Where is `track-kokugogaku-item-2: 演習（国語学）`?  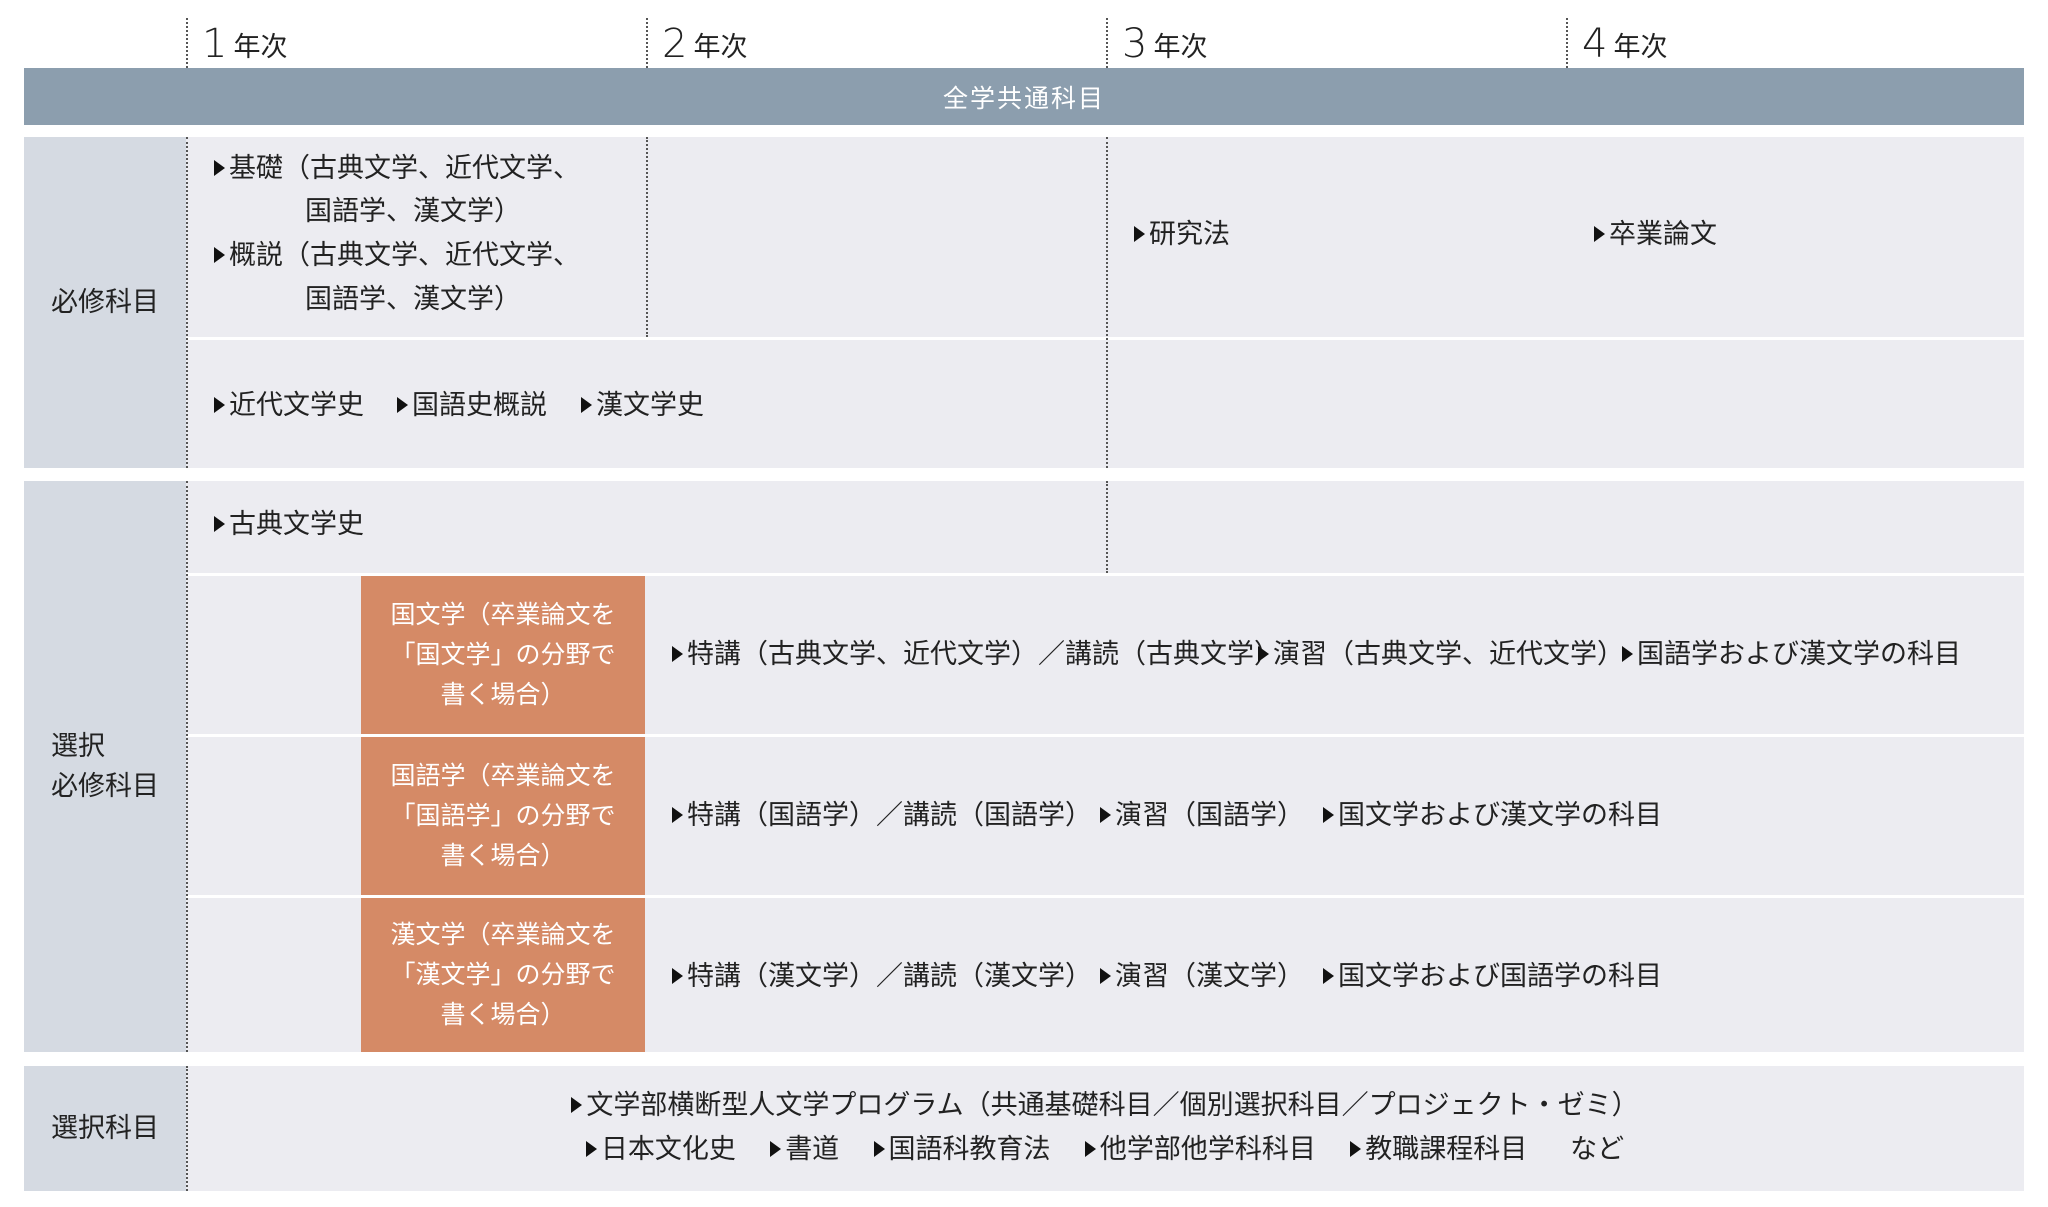 track-kokugogaku-item-2: 演習（国語学） is located at coordinates (1202, 816).